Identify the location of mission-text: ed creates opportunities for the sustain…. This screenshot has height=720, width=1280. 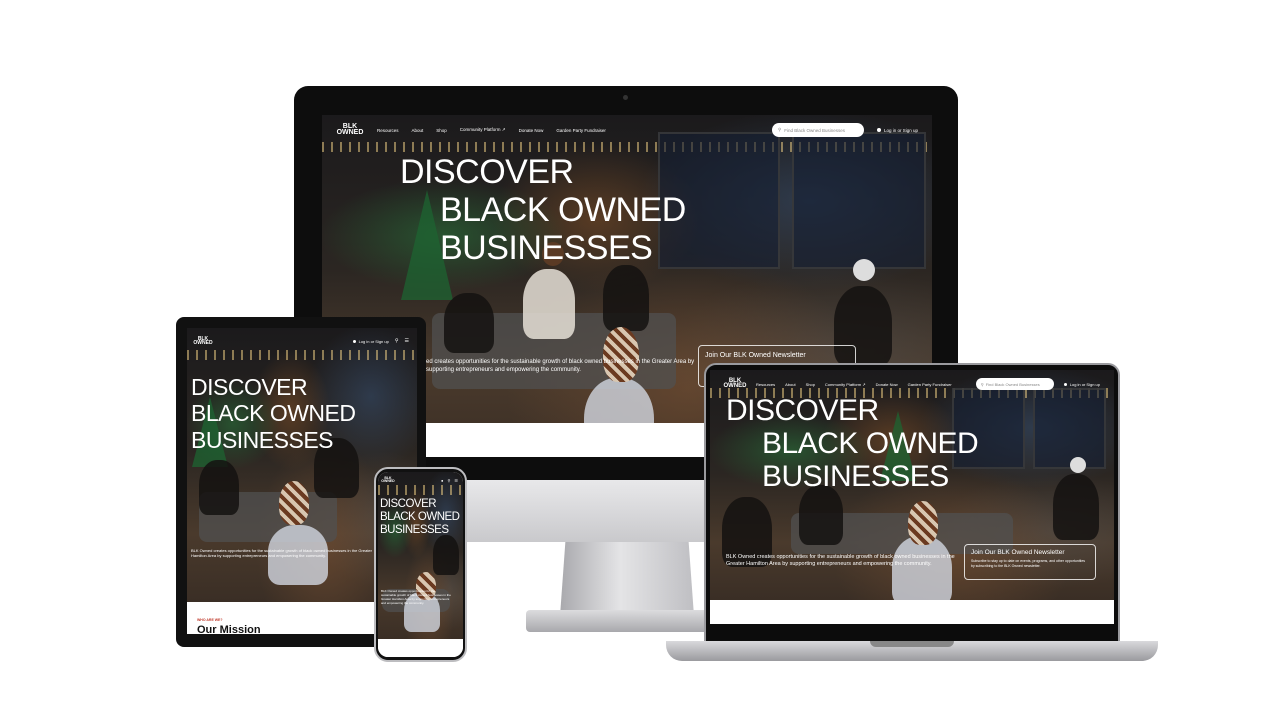
(560, 366).